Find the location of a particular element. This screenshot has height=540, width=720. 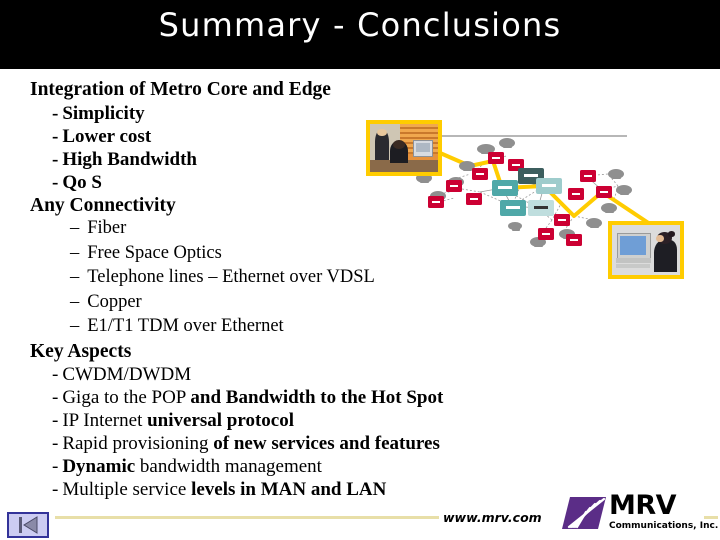

photo-desktop-person-body is located at coordinates (666, 256).